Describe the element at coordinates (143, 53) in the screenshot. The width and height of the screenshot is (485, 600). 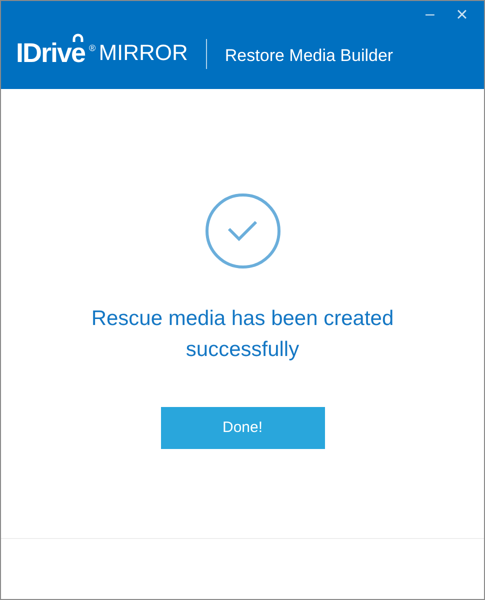
I see `product-name: MIRROR` at that location.